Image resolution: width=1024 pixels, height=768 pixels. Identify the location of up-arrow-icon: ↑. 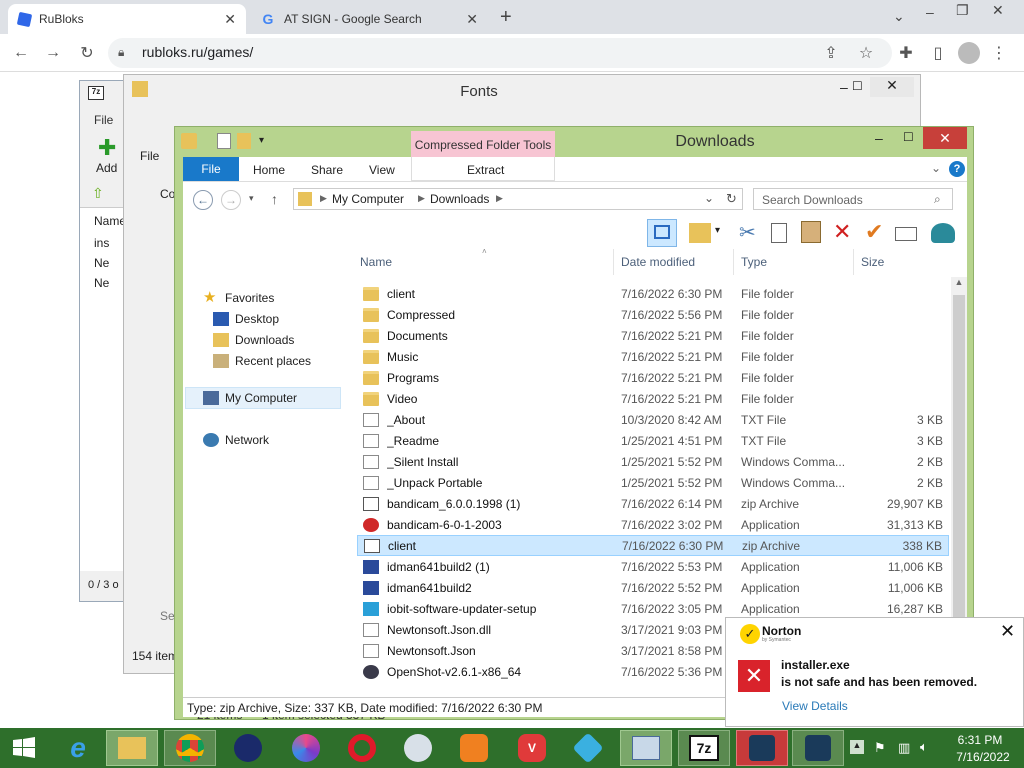
(274, 199).